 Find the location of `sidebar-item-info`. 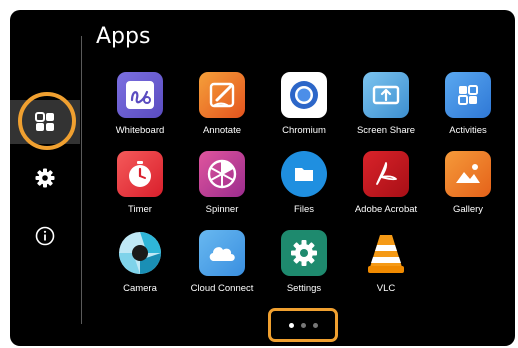

sidebar-item-info is located at coordinates (45, 236).